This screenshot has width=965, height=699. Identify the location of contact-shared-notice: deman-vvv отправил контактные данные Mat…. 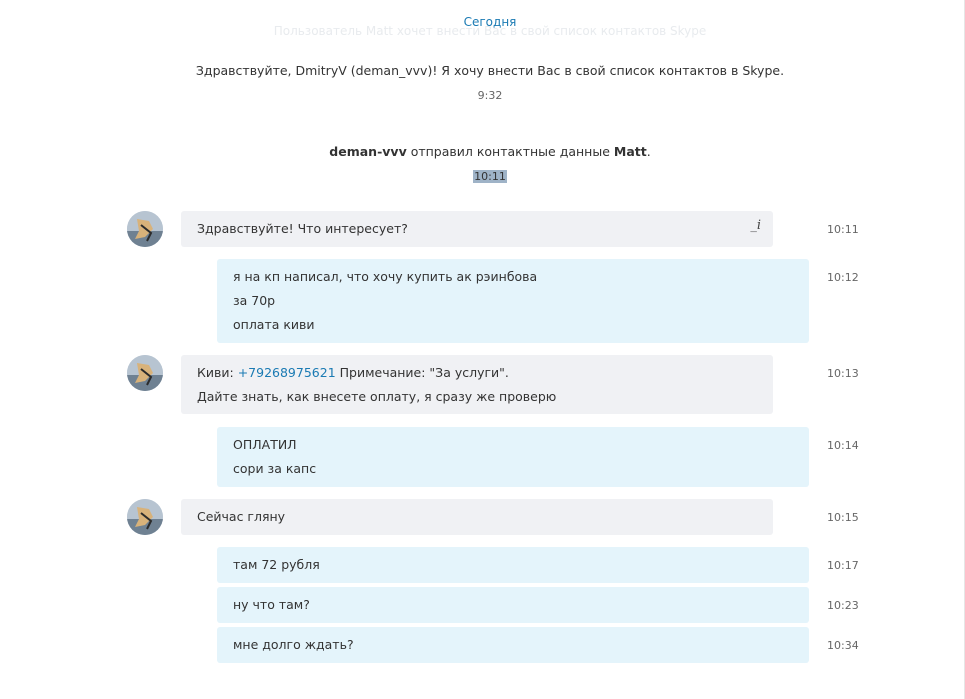
(482, 151).